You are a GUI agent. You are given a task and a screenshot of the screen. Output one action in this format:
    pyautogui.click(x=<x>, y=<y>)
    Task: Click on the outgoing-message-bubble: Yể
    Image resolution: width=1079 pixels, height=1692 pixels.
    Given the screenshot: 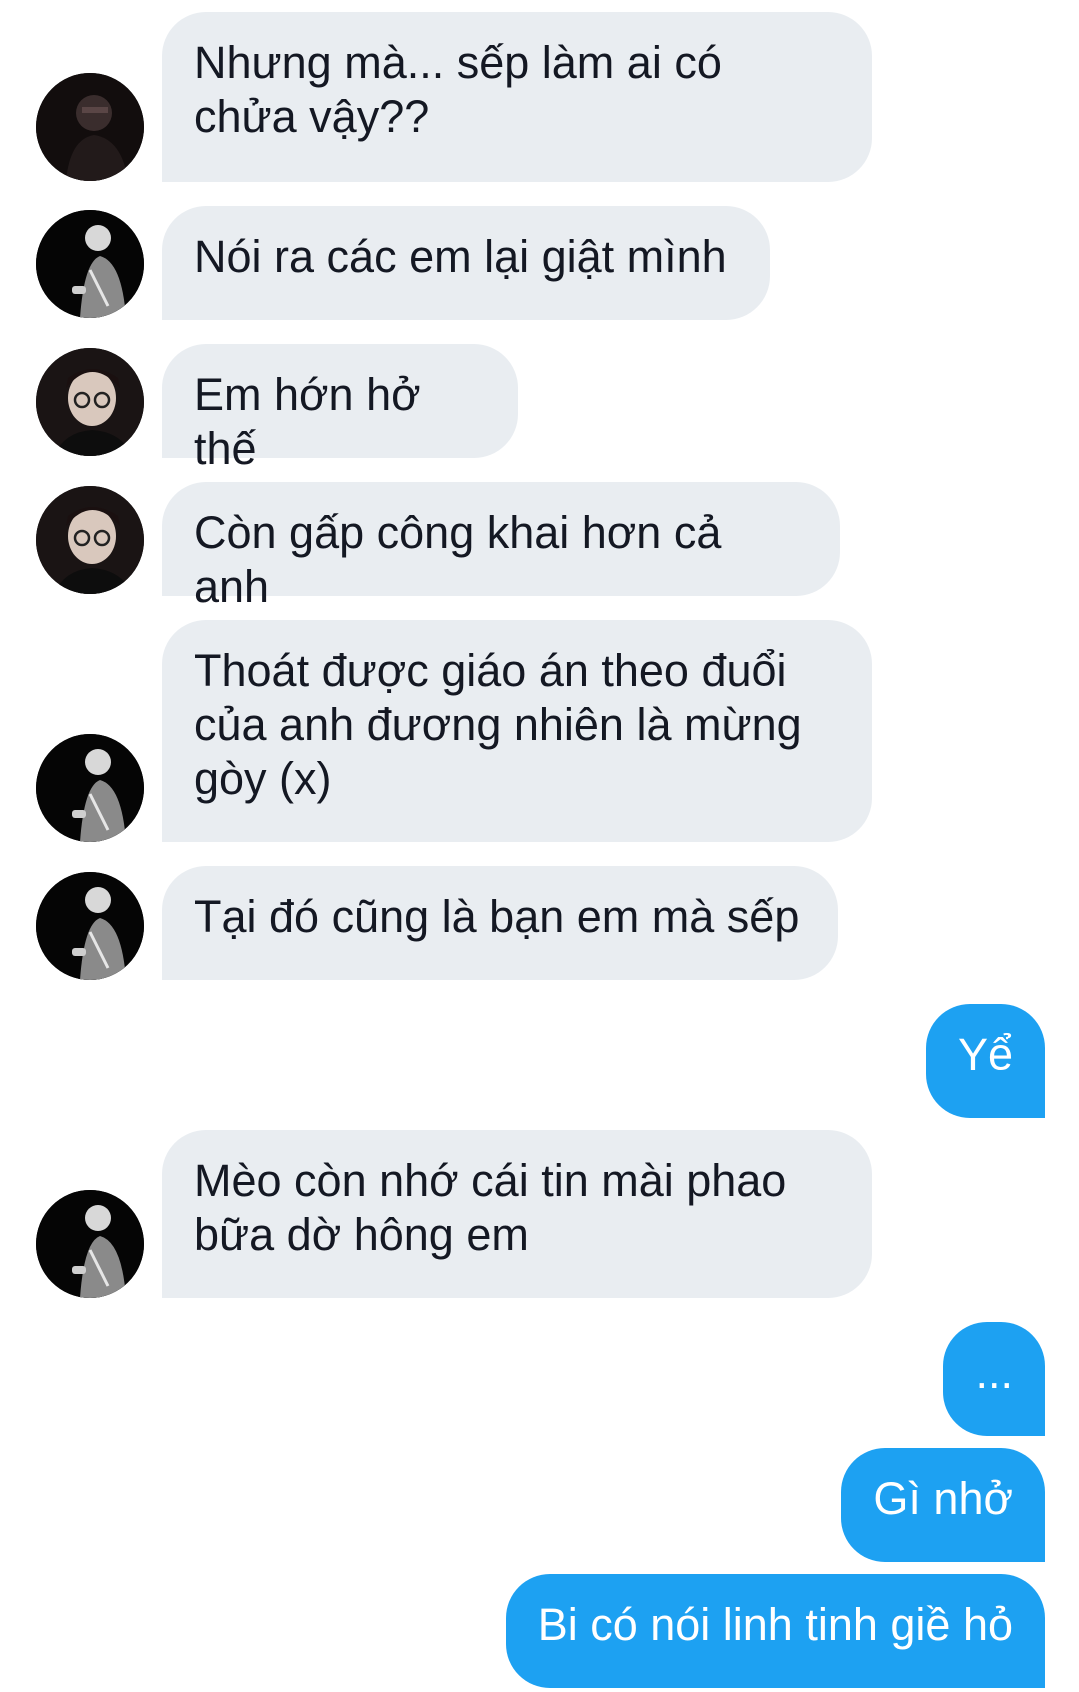 What is the action you would take?
    pyautogui.click(x=985, y=1061)
    